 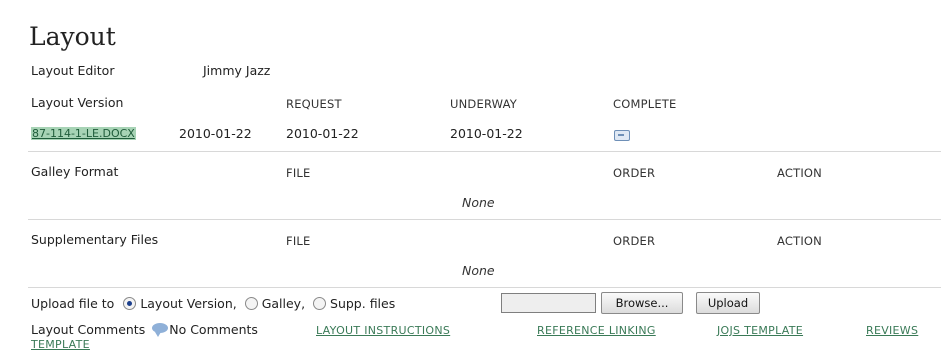 I want to click on jojs-template-link: JOJS TEMPLATE, so click(x=760, y=330).